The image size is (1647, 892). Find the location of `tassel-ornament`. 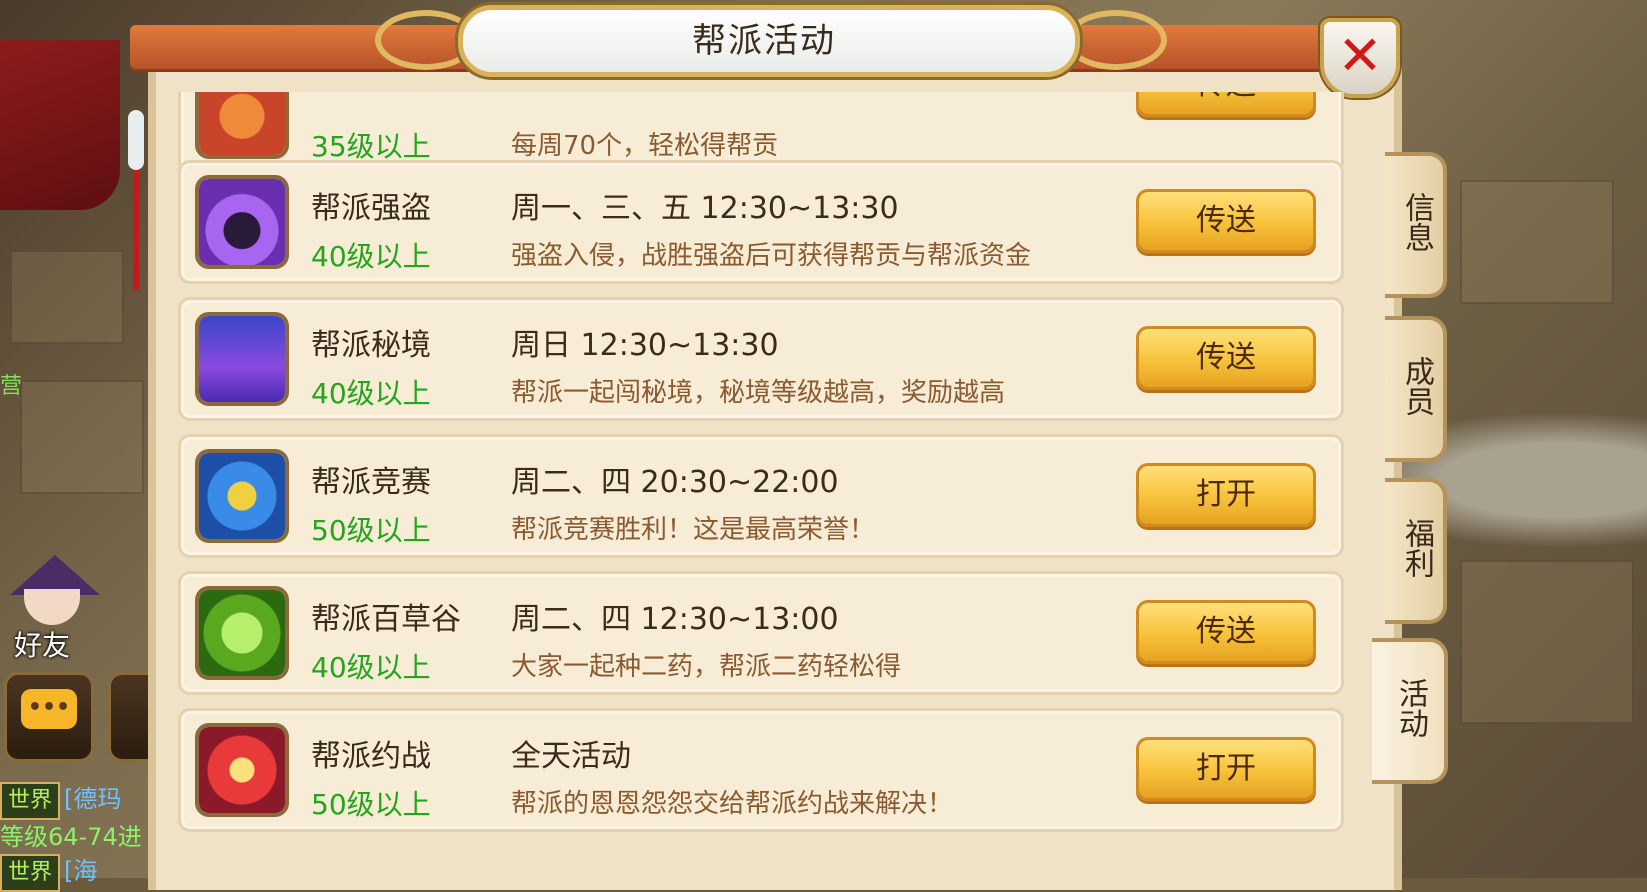

tassel-ornament is located at coordinates (136, 180).